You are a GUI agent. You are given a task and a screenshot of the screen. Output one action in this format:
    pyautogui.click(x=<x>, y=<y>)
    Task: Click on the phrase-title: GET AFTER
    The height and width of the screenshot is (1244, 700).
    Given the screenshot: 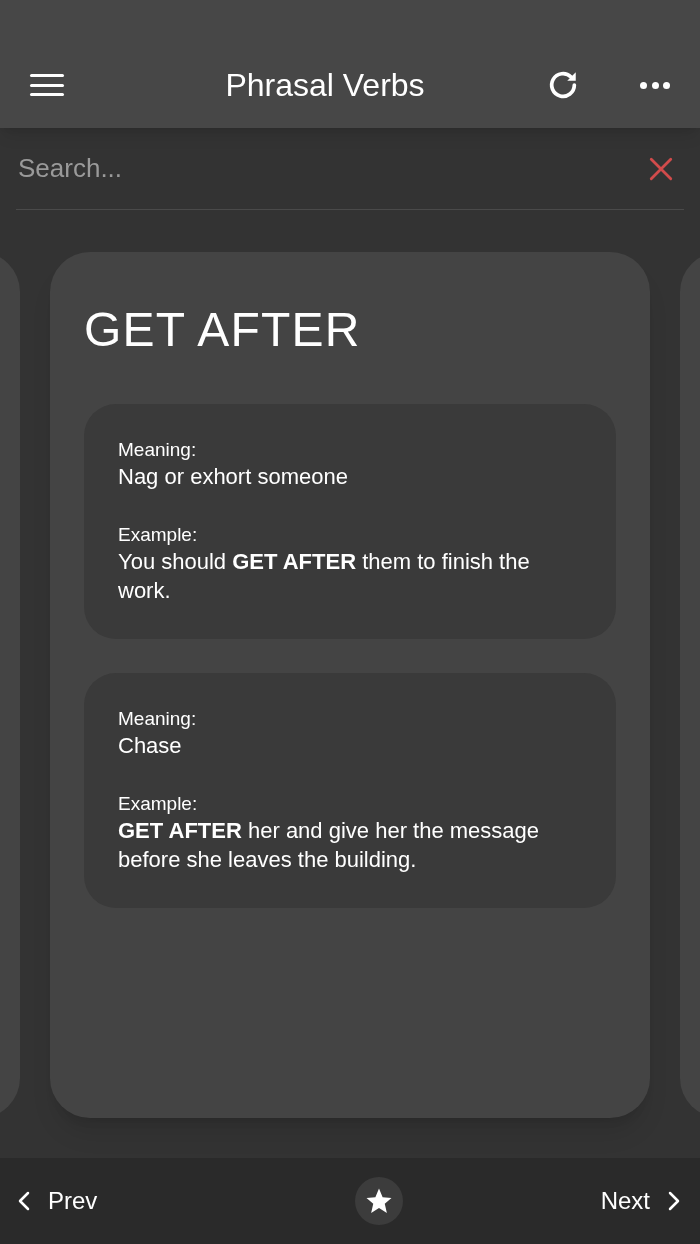 What is the action you would take?
    pyautogui.click(x=223, y=330)
    